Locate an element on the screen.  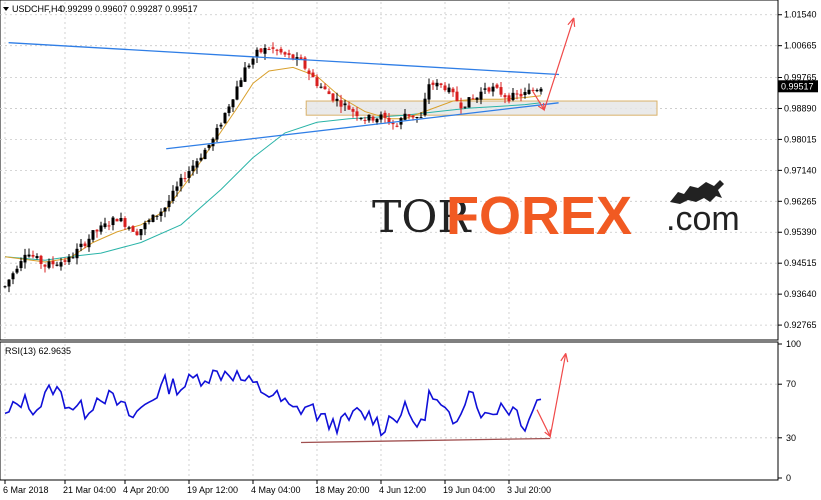
current-price-tag-text: 0.99517 is located at coordinates (797, 86).